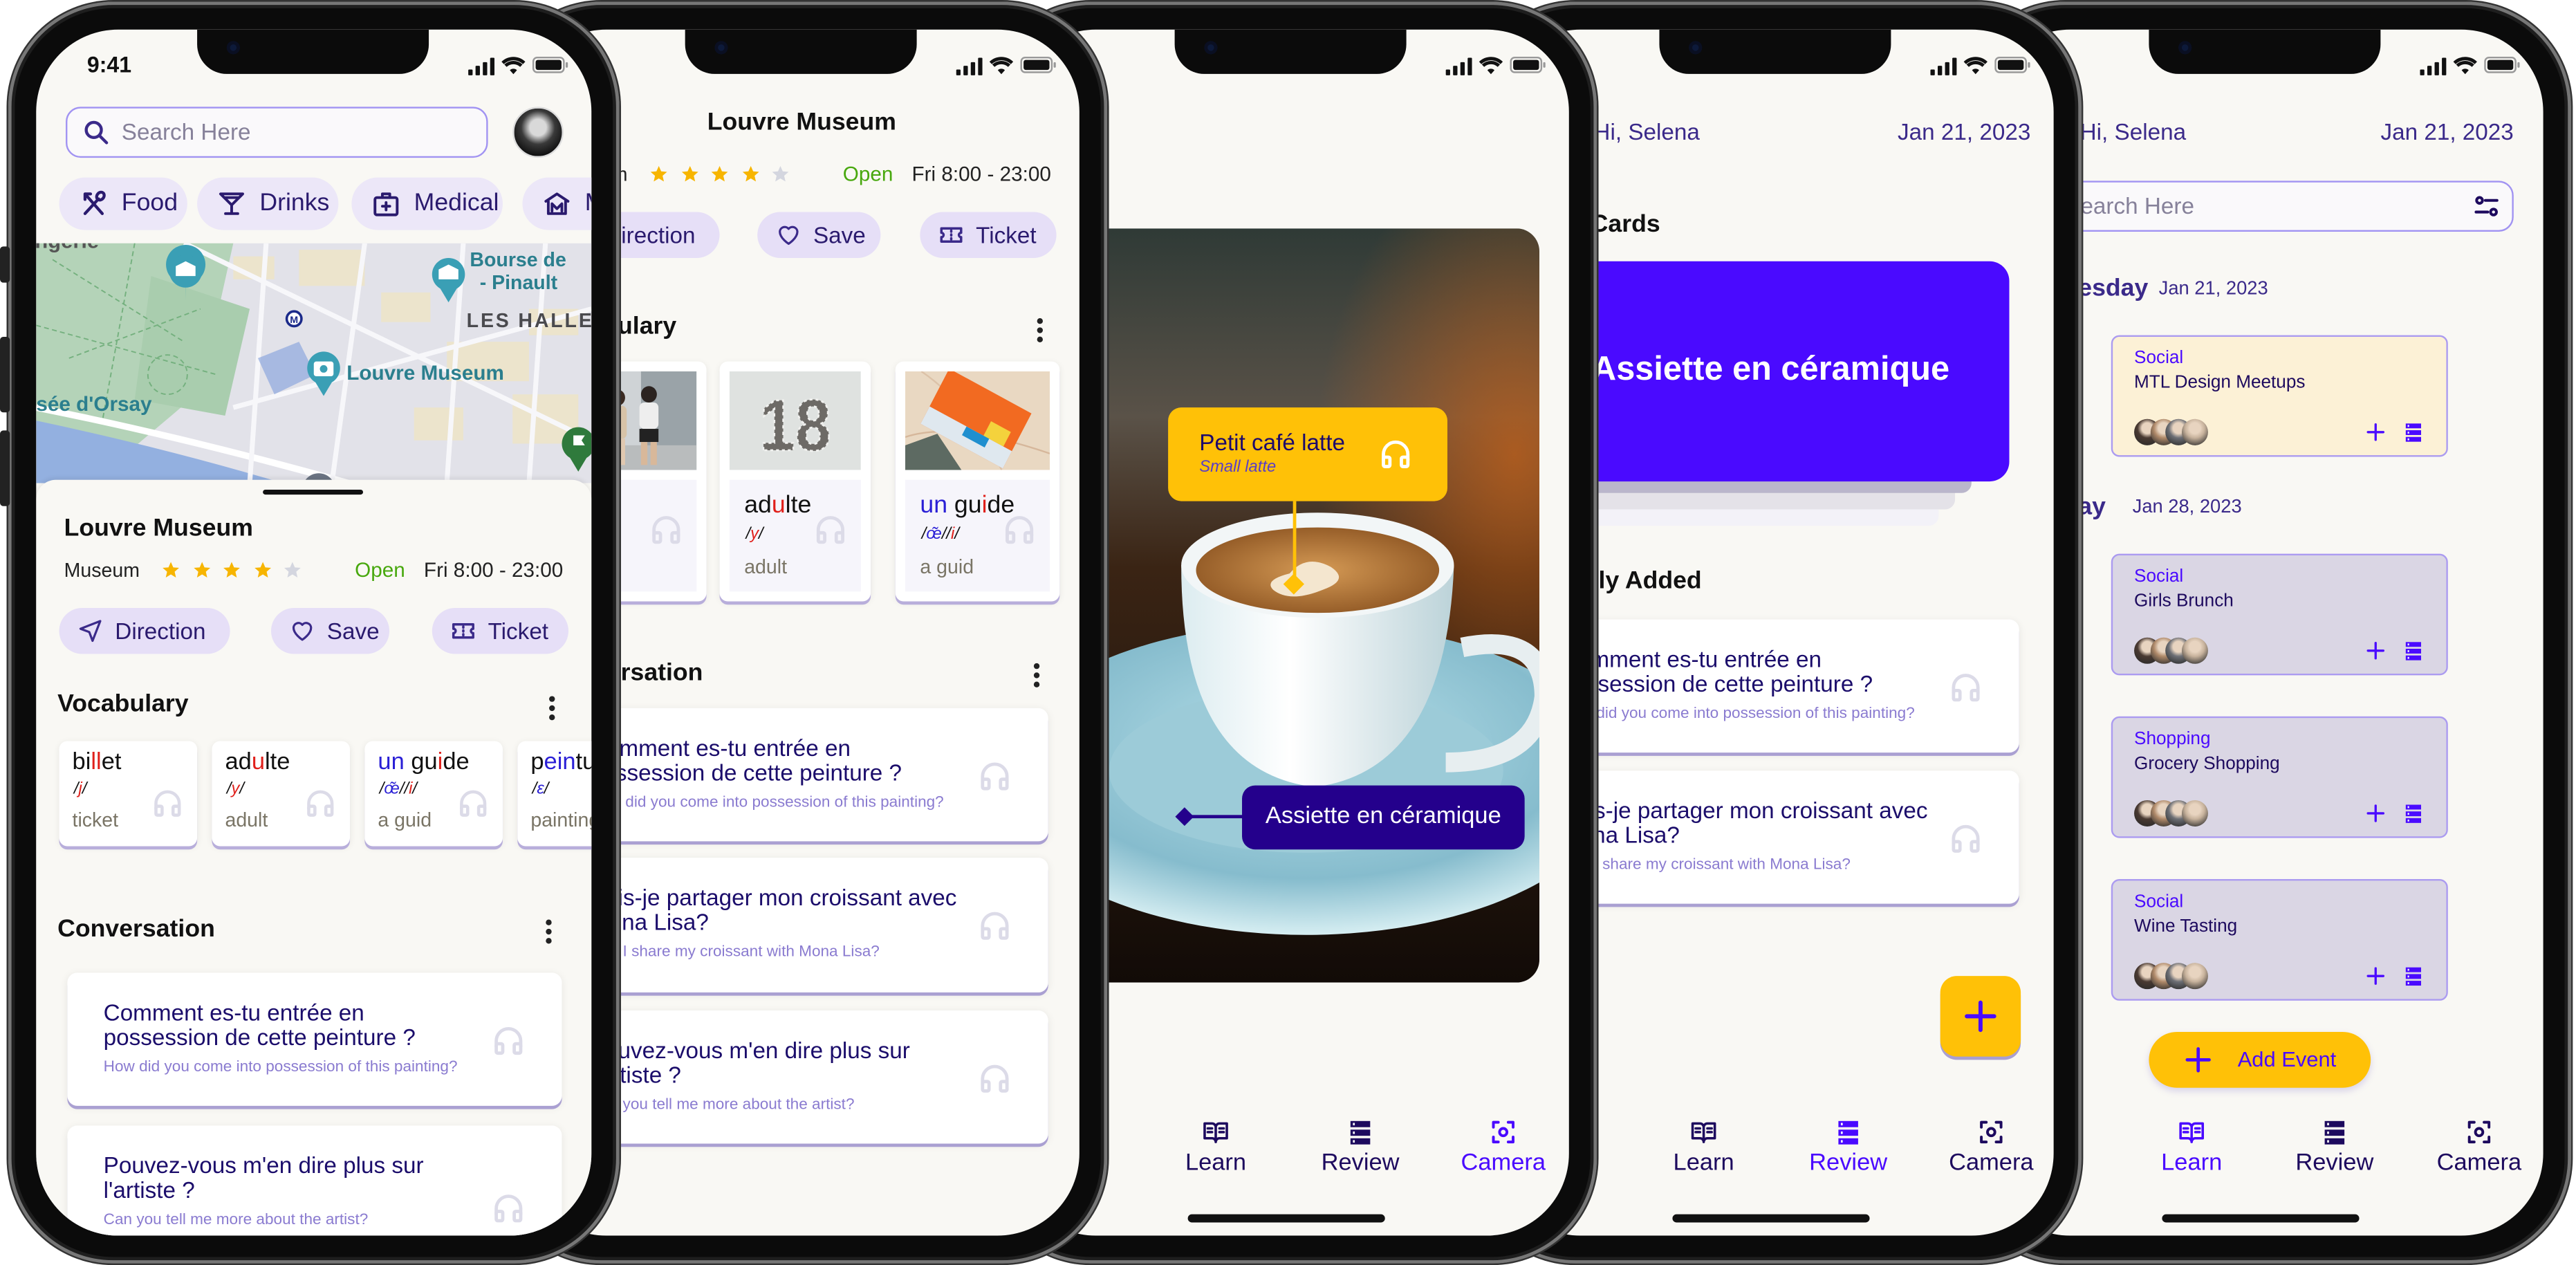 This screenshot has width=2576, height=1265. Describe the element at coordinates (1769, 372) in the screenshot. I see `flash-card: Assiette en céramique` at that location.